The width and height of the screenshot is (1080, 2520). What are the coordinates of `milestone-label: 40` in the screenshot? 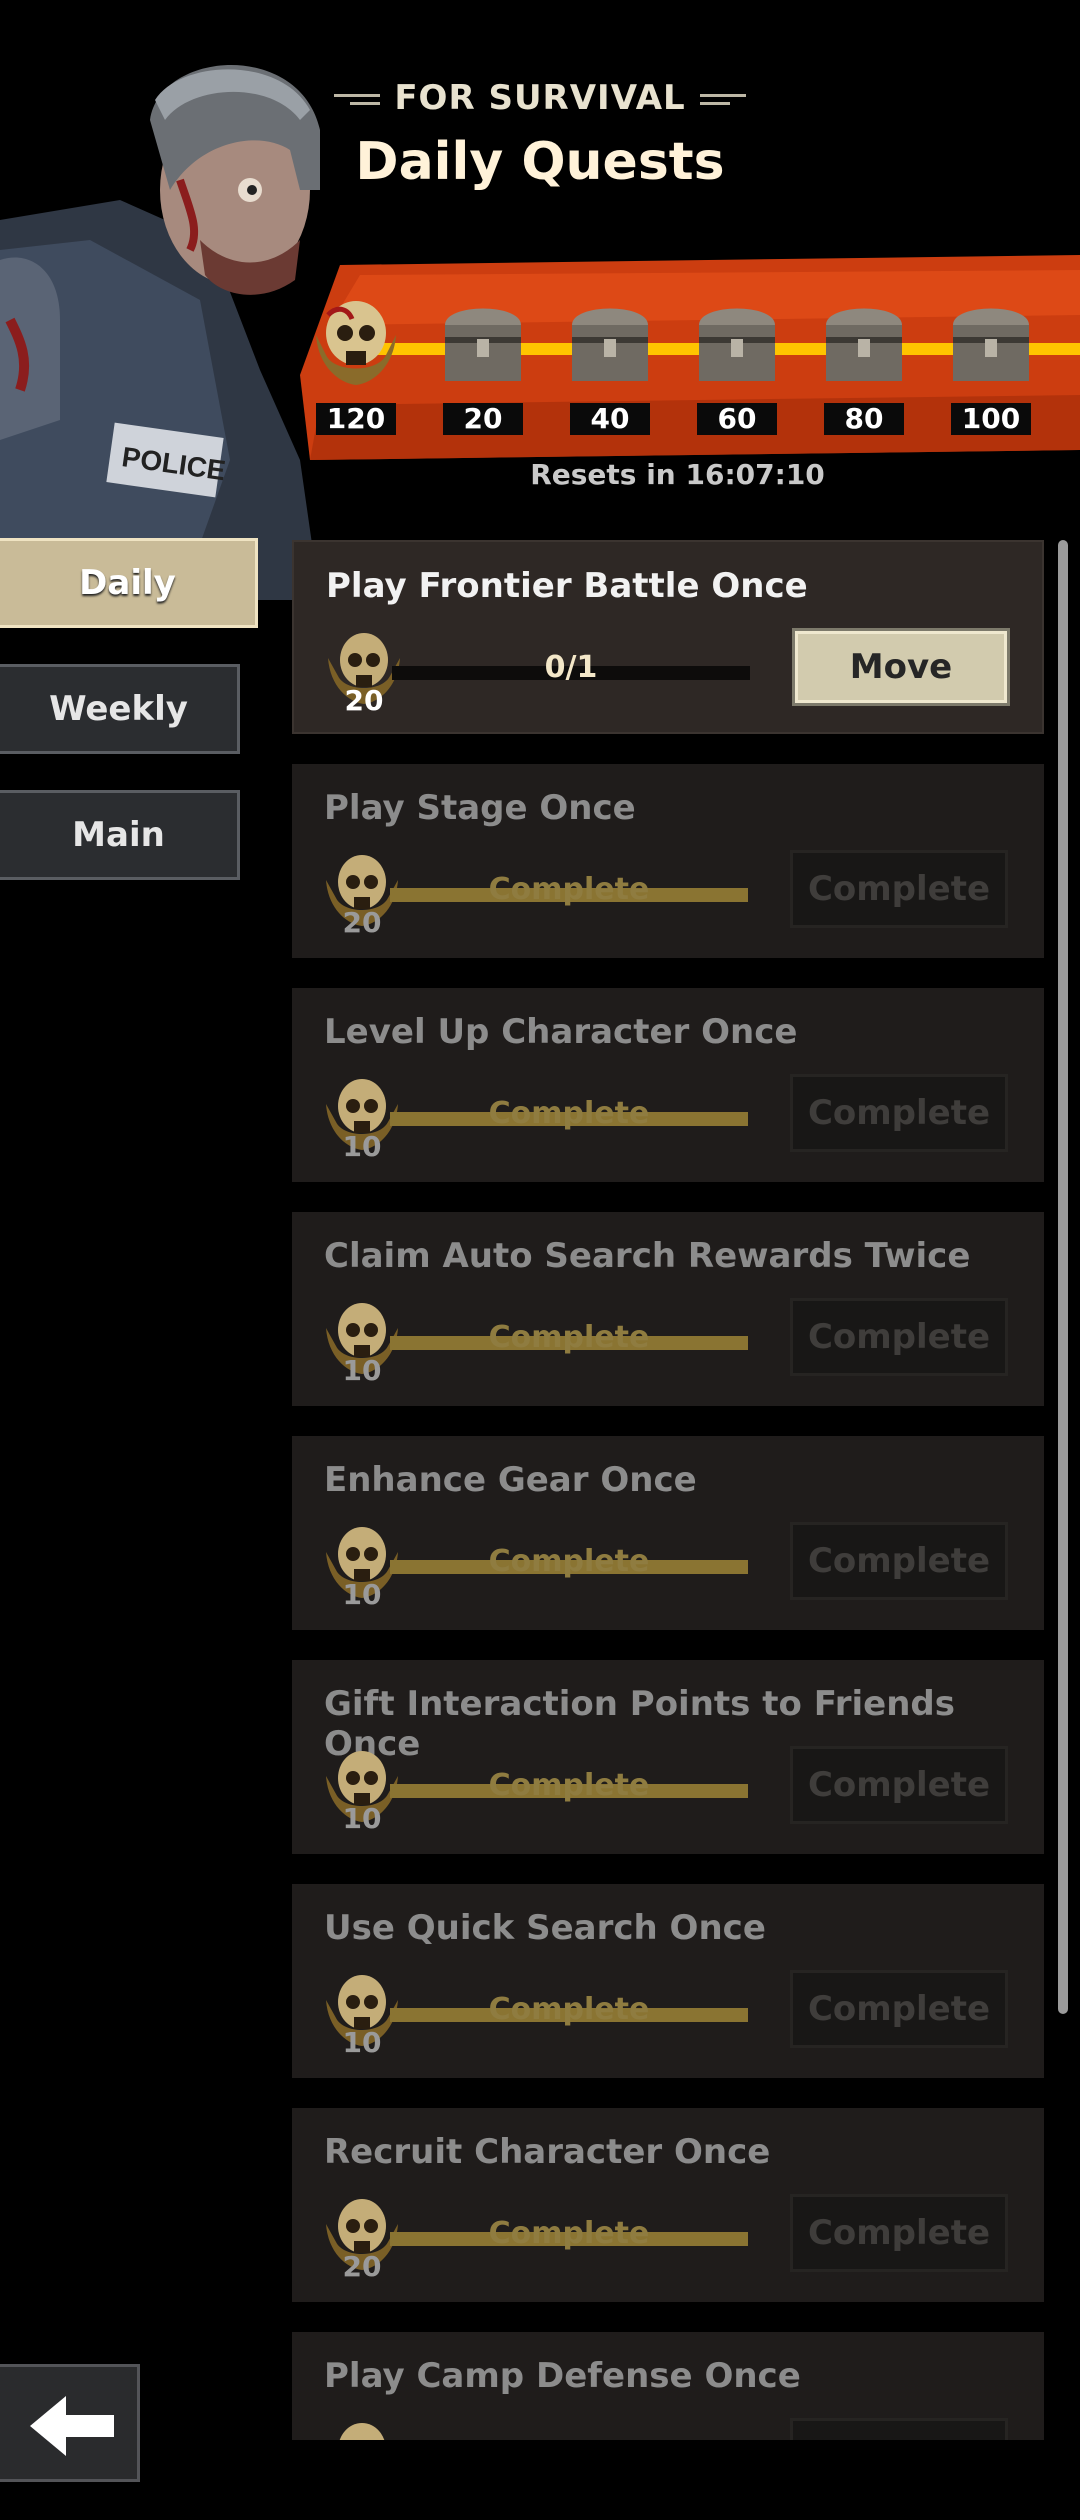 It's located at (610, 419).